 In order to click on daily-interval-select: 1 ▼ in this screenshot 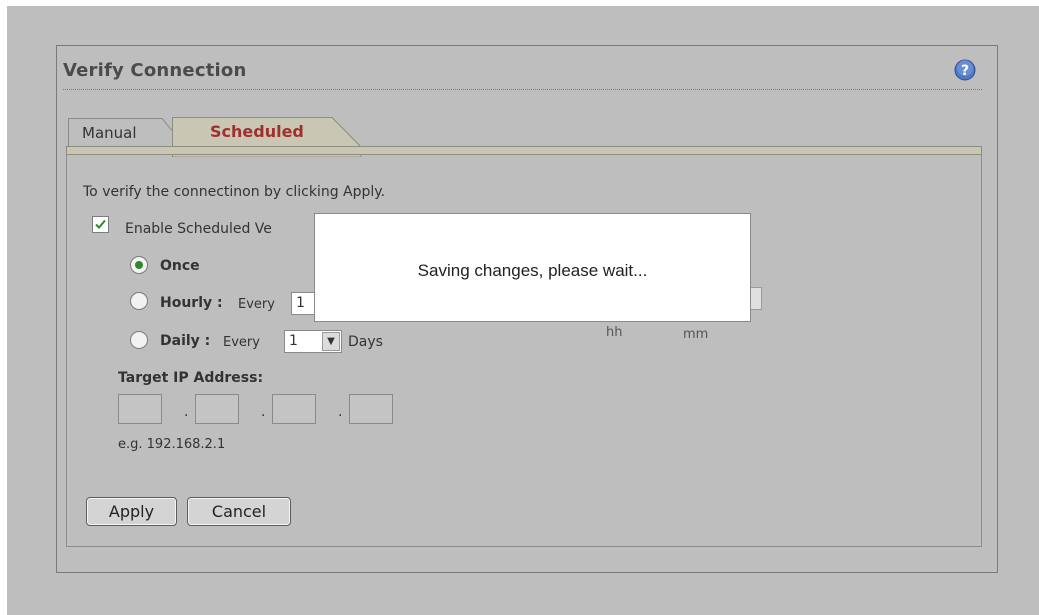, I will do `click(313, 341)`.